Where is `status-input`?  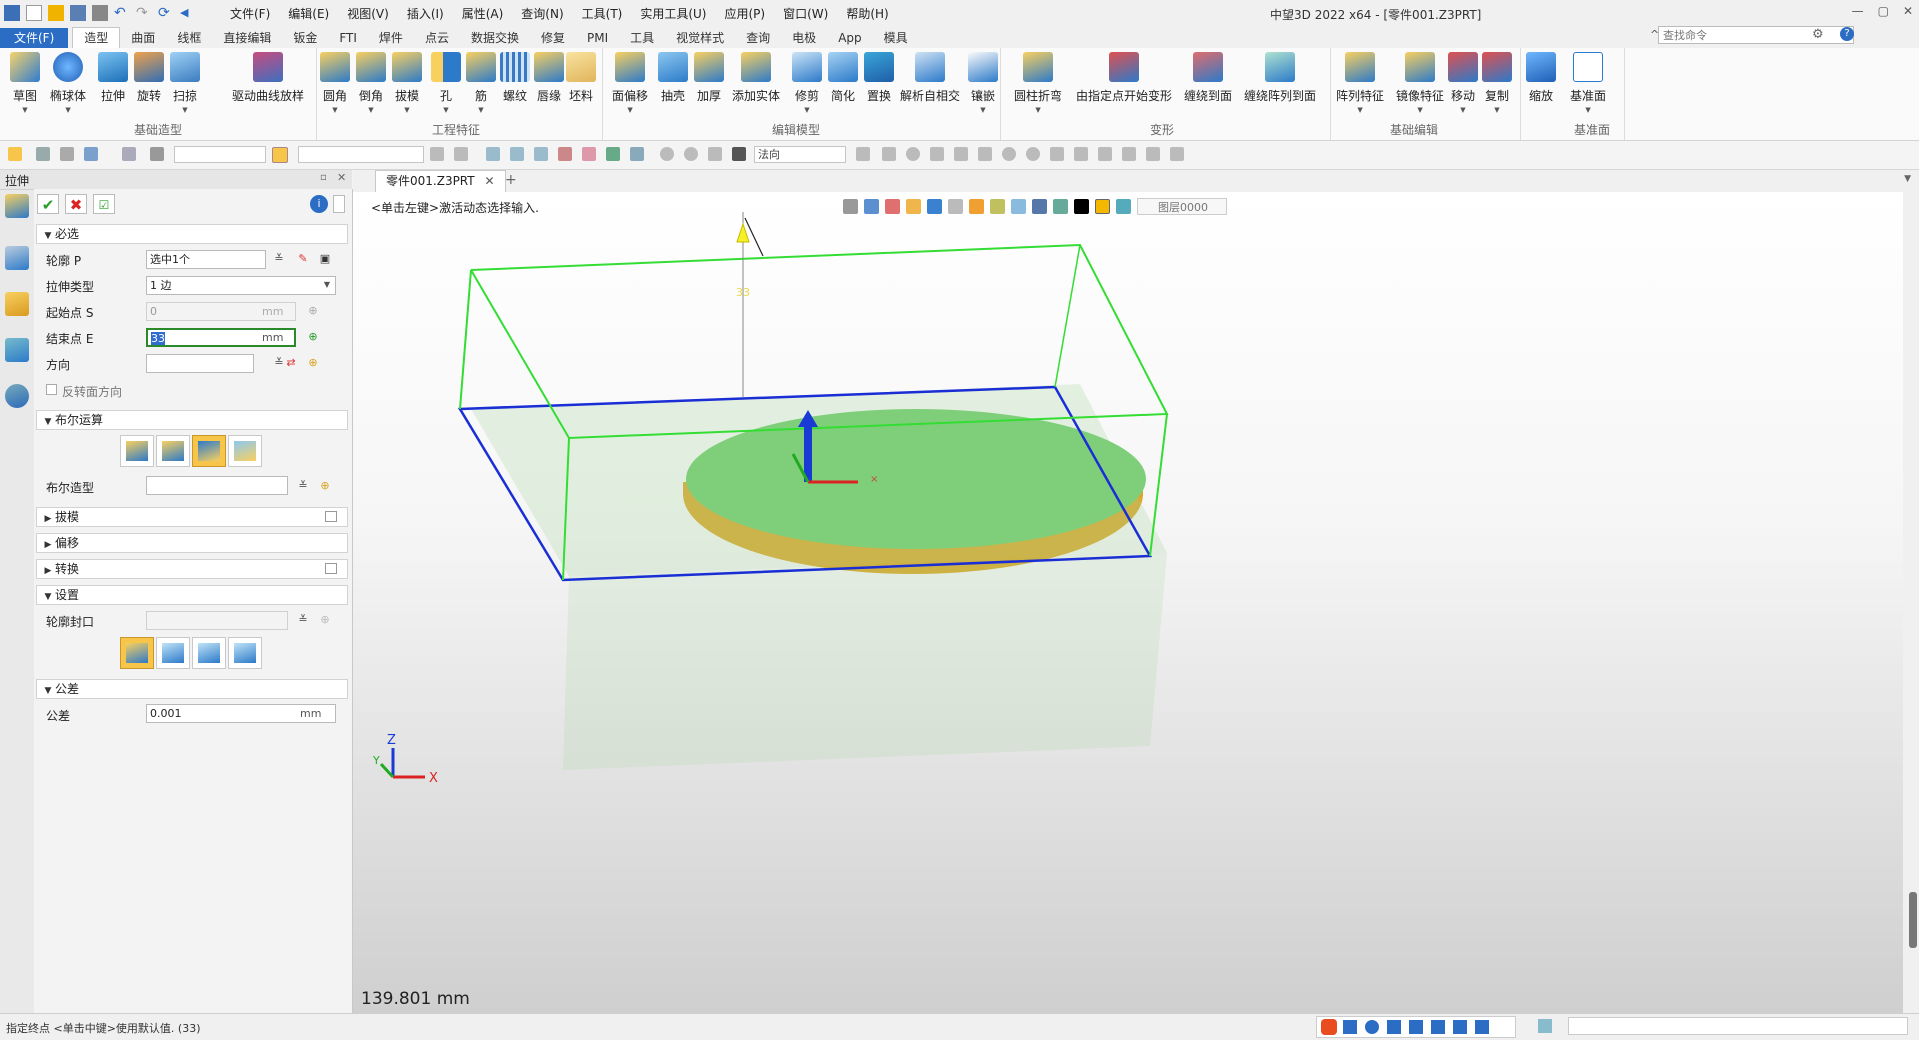
status-input is located at coordinates (1738, 1026).